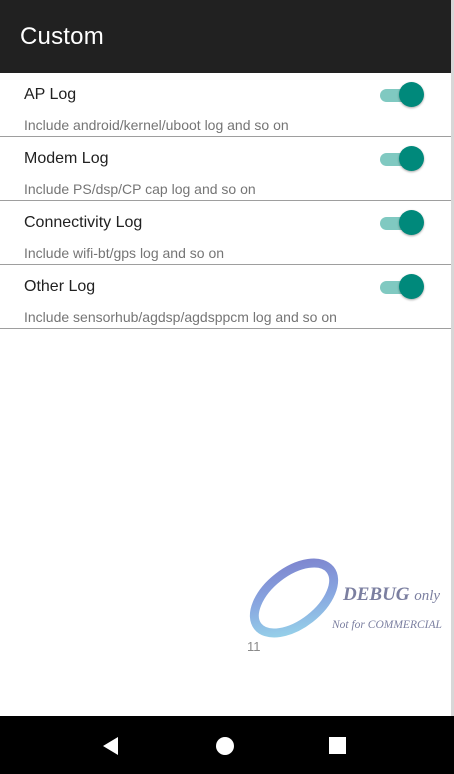 This screenshot has height=774, width=454. I want to click on recents-square-icon, so click(337, 745).